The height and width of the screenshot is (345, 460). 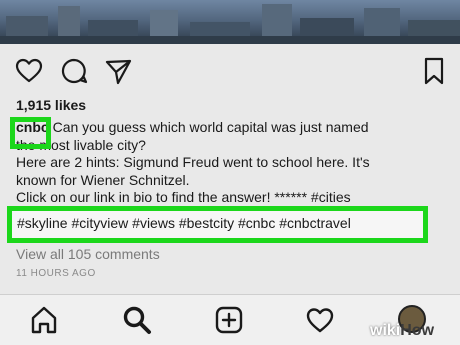 I want to click on share-icon, so click(x=118, y=71).